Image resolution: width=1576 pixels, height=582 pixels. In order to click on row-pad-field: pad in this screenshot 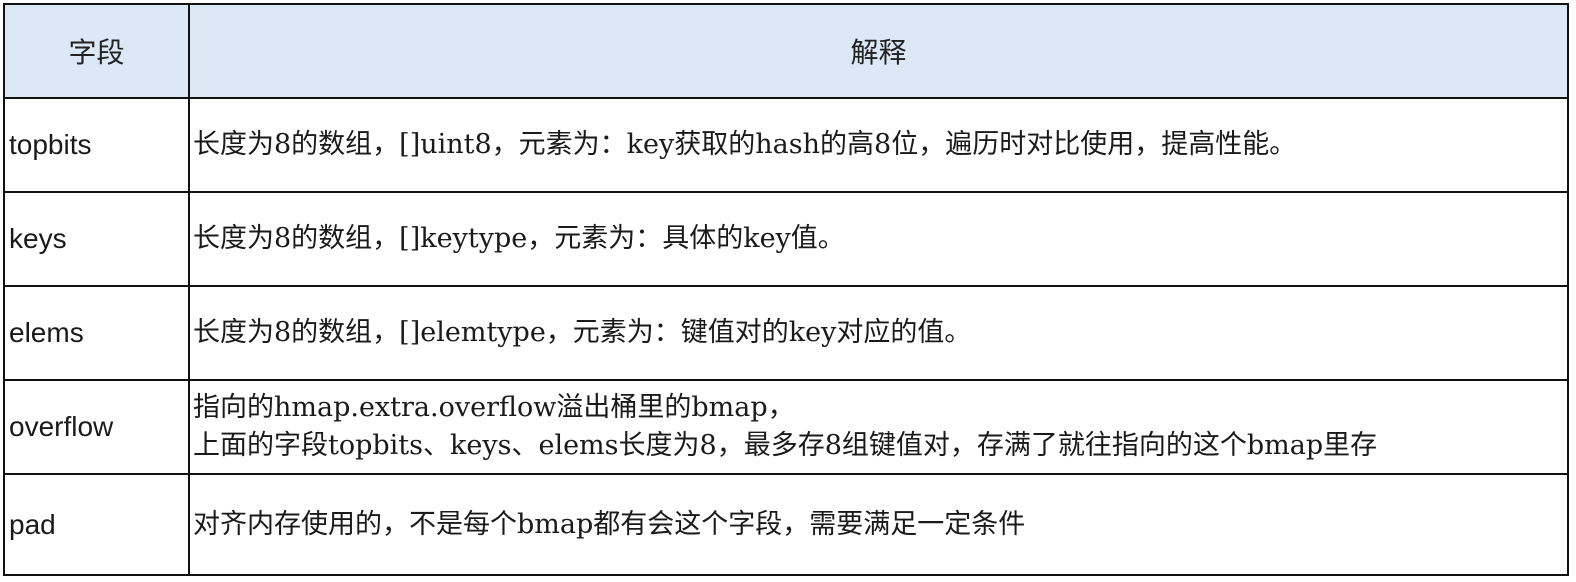, I will do `click(97, 524)`.